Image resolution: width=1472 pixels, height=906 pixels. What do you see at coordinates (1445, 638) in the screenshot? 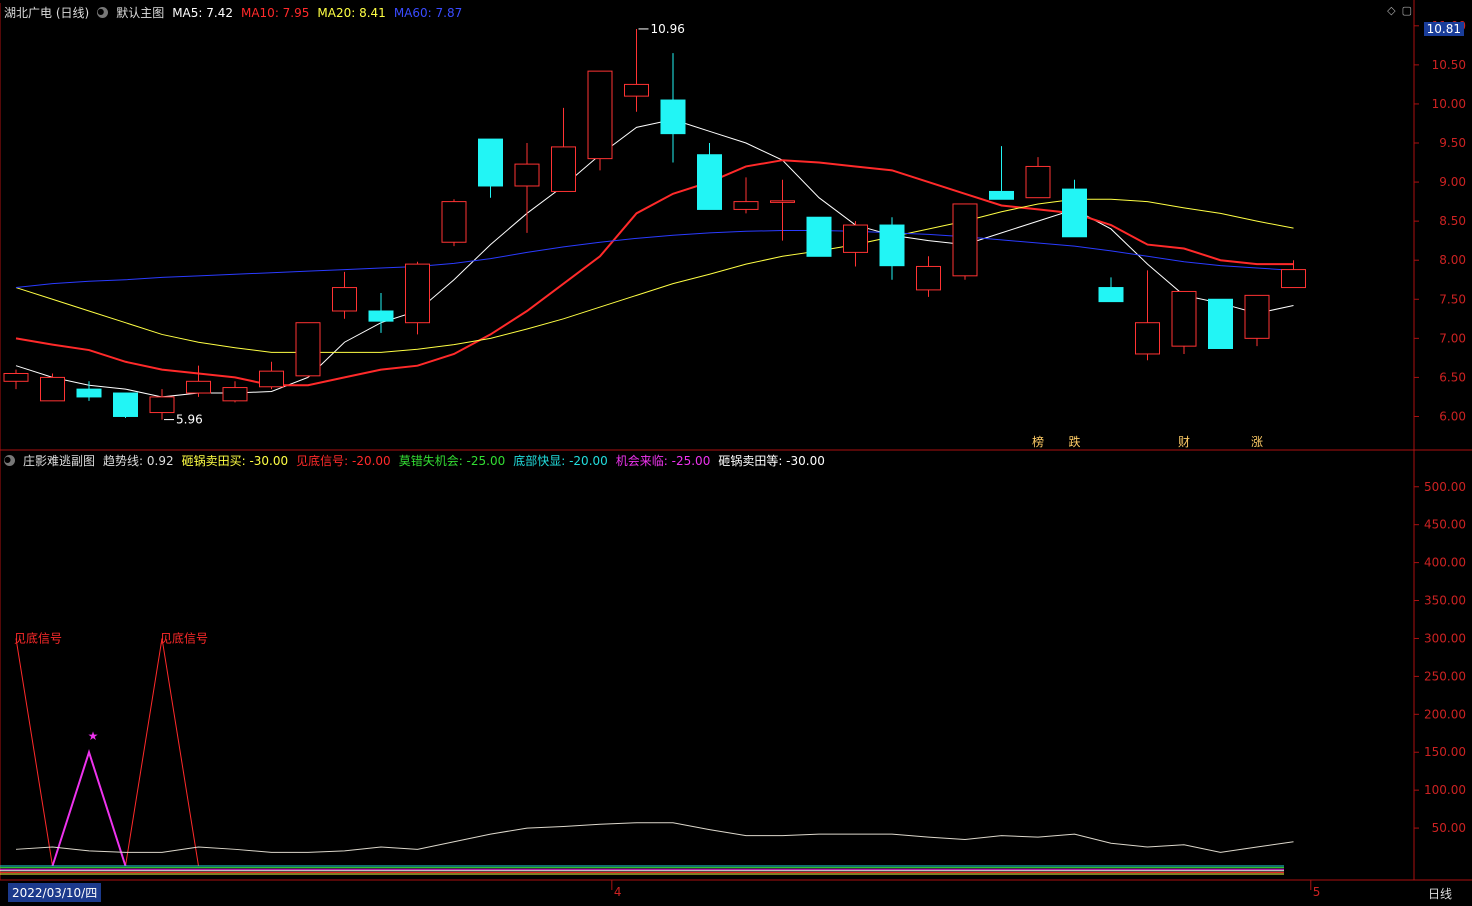
I see `y-tick-label: 300.00` at bounding box center [1445, 638].